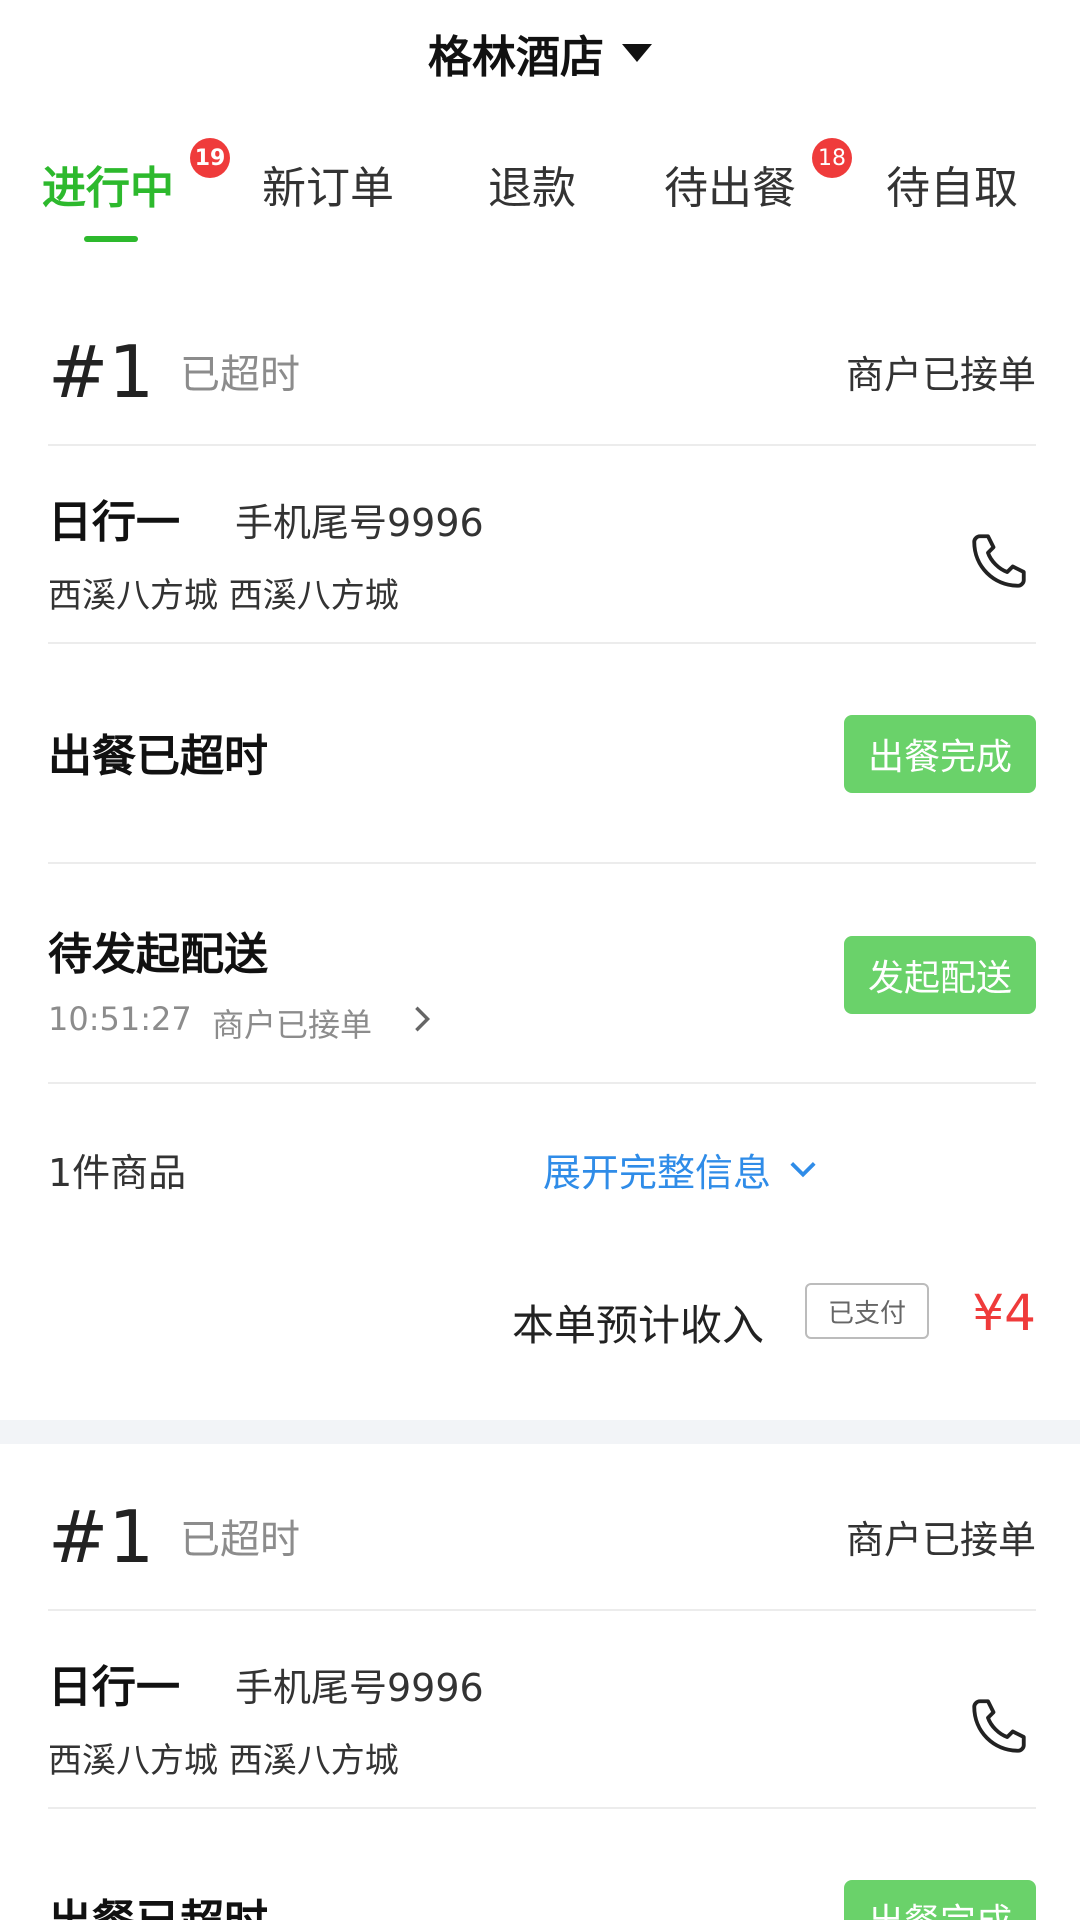 The height and width of the screenshot is (1920, 1080). Describe the element at coordinates (638, 1325) in the screenshot. I see `income-label: 本单预计收入` at that location.